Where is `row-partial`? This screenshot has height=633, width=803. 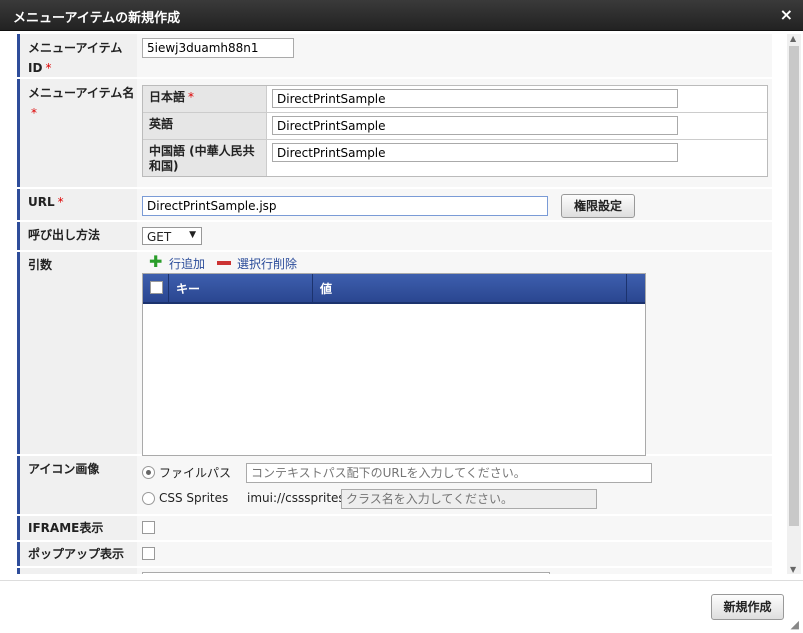 row-partial is located at coordinates (394, 571).